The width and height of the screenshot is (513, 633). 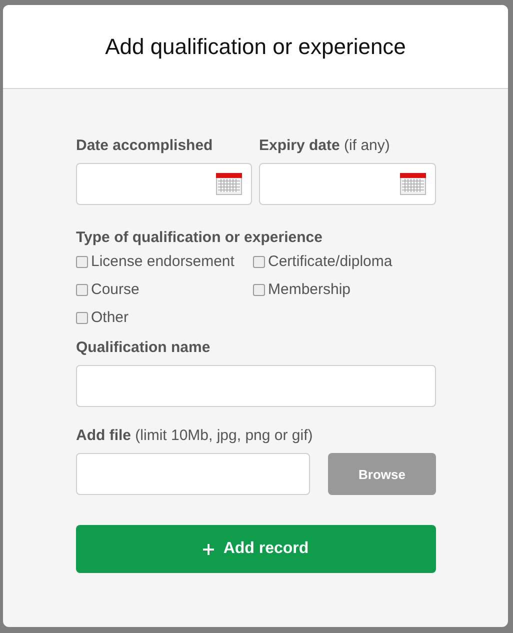 I want to click on field-label: Date accomplished, so click(x=145, y=145).